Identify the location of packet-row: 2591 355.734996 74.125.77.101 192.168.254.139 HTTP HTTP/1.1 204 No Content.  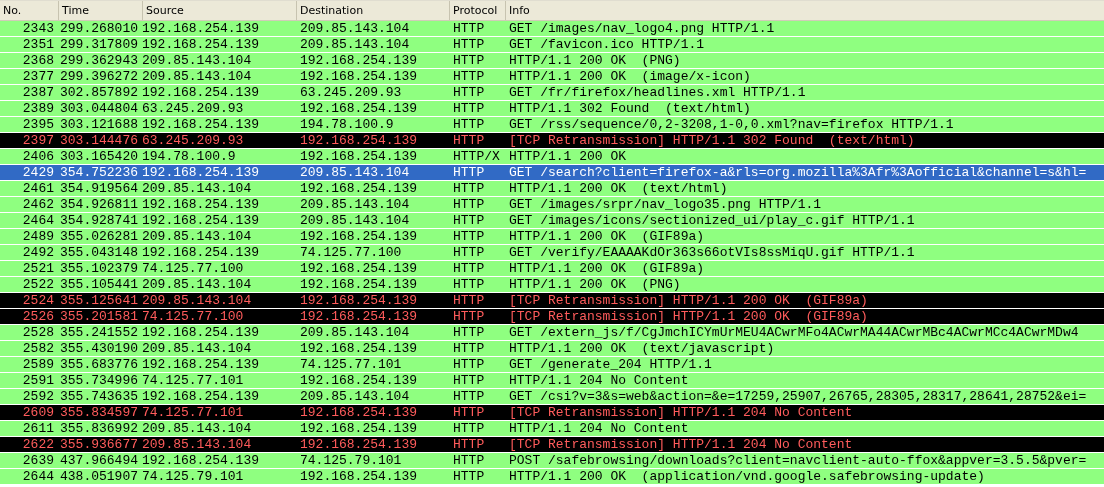
(552, 381).